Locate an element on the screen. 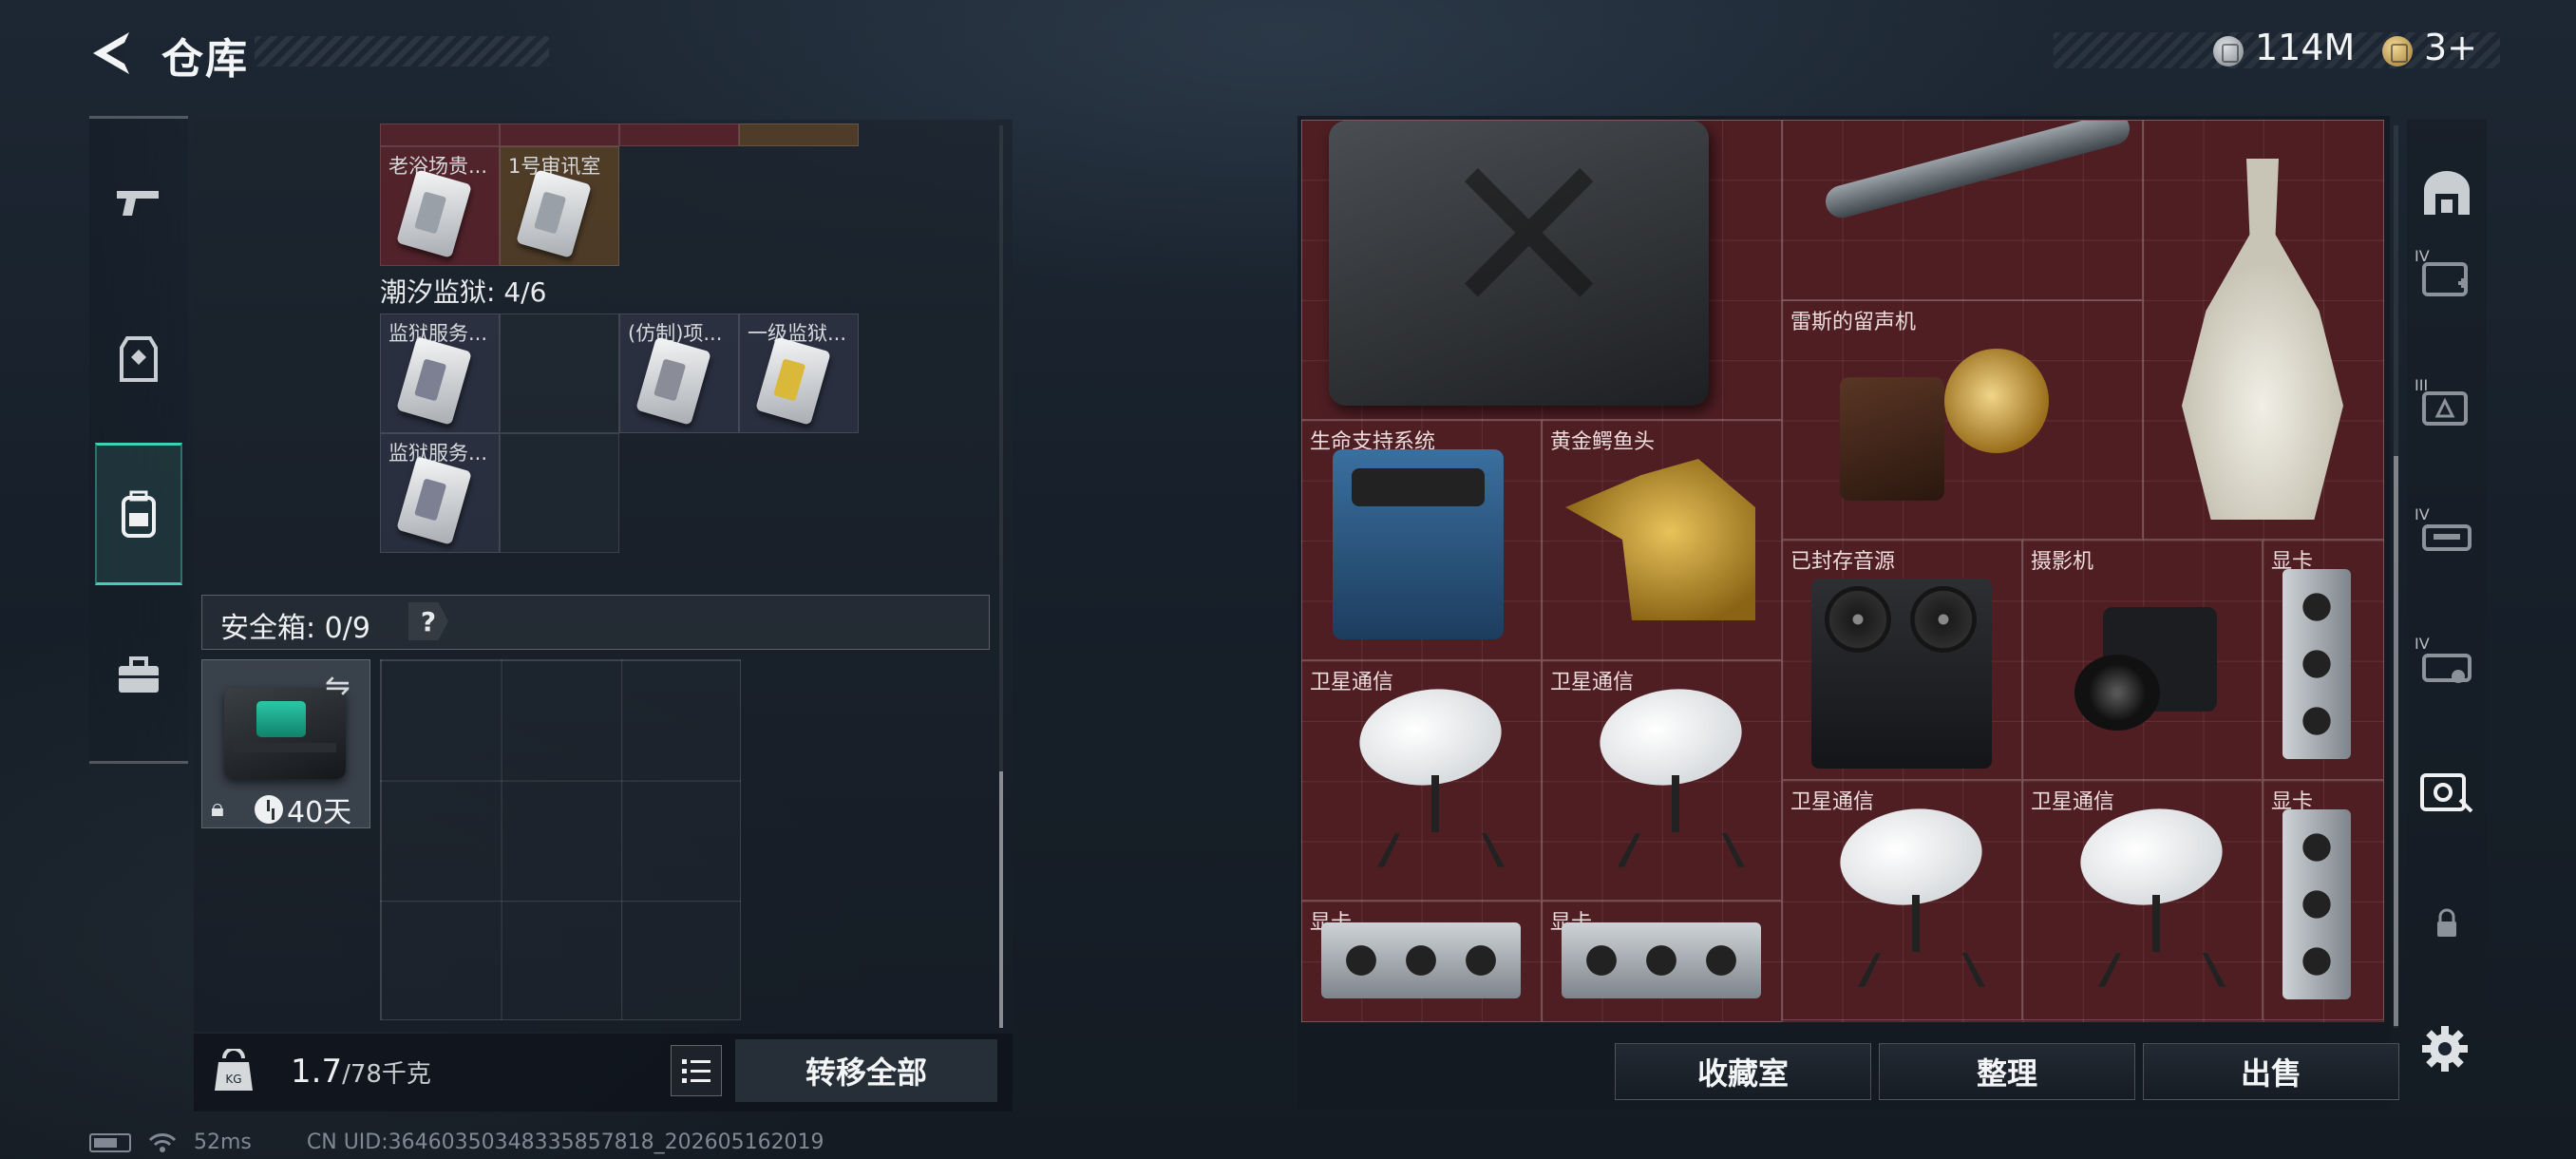 The image size is (2576, 1159). stash-item-life-support: 生命支持系统 is located at coordinates (1421, 540).